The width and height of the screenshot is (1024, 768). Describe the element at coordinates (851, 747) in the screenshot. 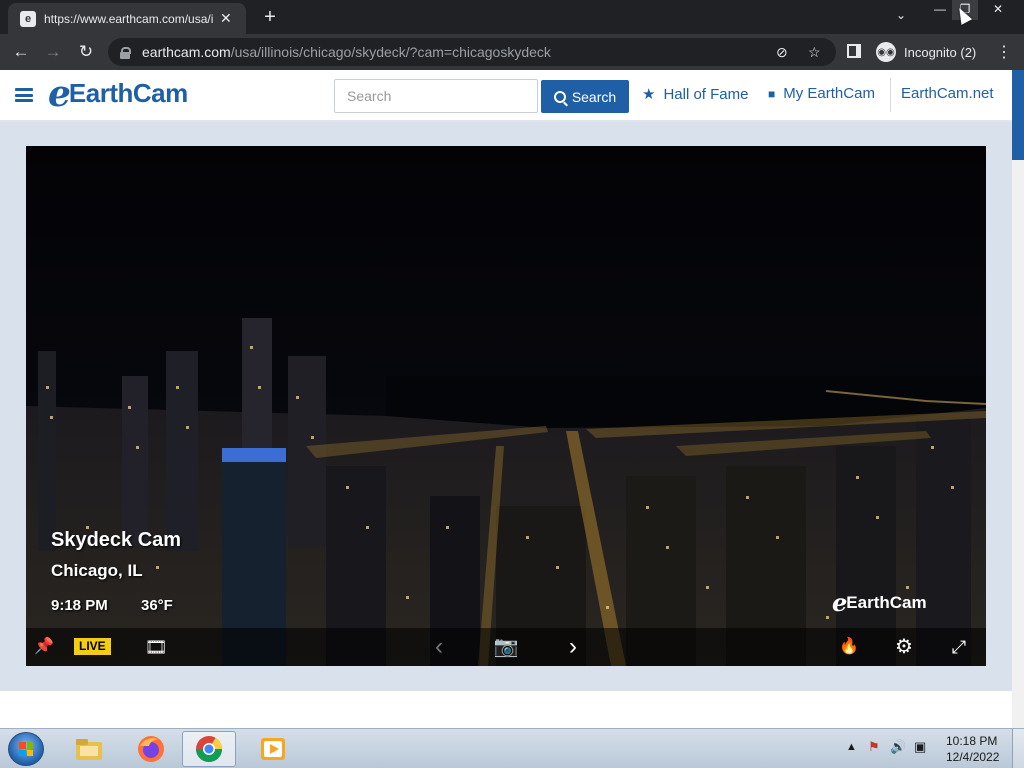

I see `tray-overflow-arrow-icon: ▲` at that location.